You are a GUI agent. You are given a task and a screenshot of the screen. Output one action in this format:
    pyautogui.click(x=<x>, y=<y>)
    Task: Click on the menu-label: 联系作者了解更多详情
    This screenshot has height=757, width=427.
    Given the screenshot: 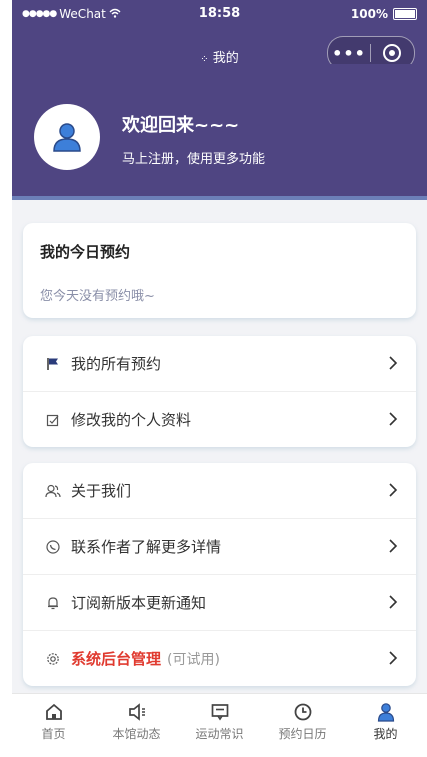 What is the action you would take?
    pyautogui.click(x=146, y=547)
    